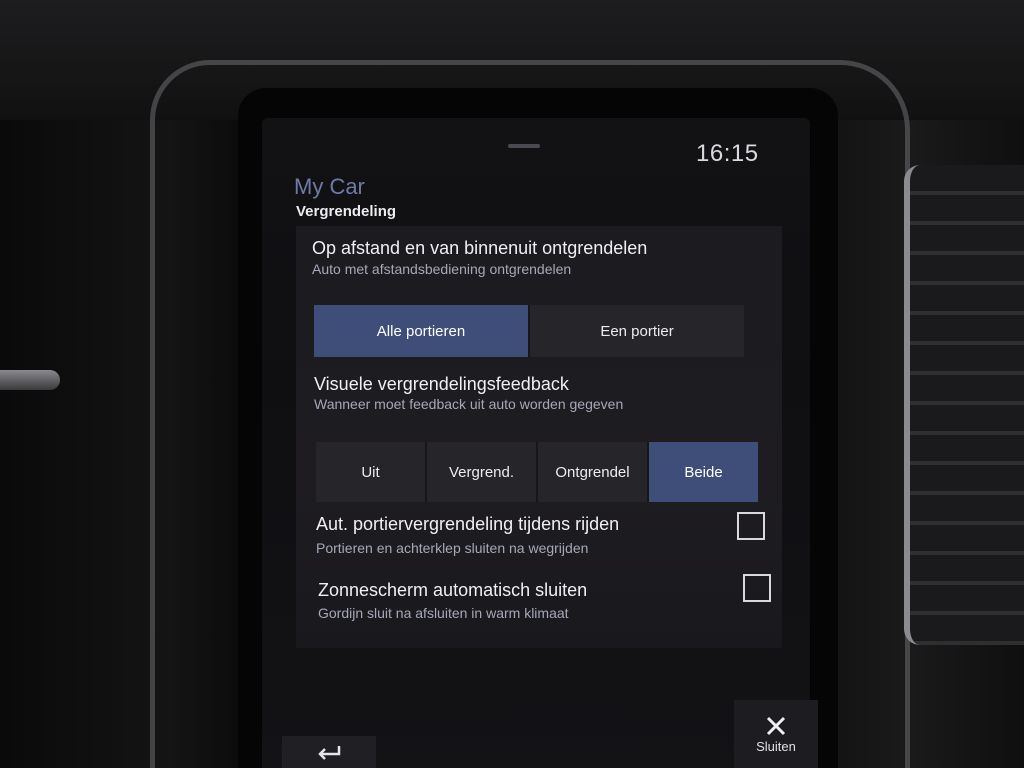 Image resolution: width=1024 pixels, height=768 pixels. I want to click on left-air-vent, so click(30, 380).